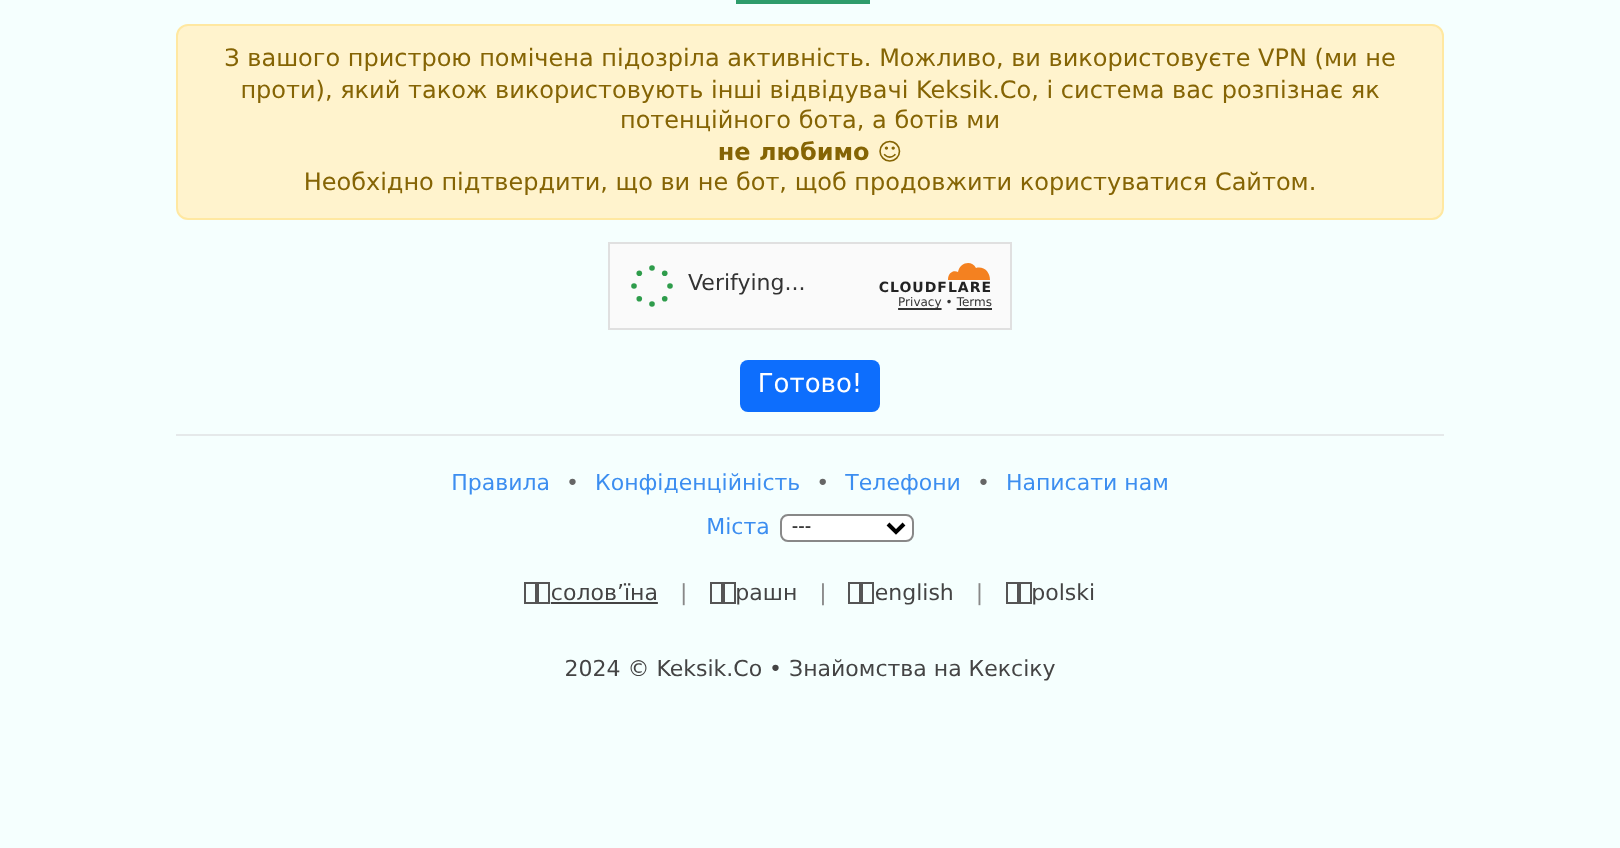  Describe the element at coordinates (810, 152) in the screenshot. I see `alert-text: не любимо ☺` at that location.